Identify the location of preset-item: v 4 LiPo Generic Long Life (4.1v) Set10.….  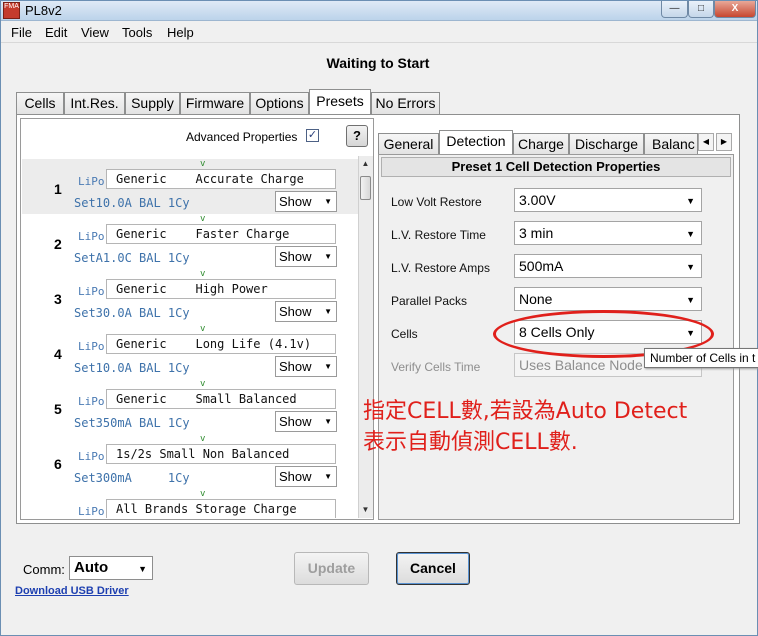
(190, 351).